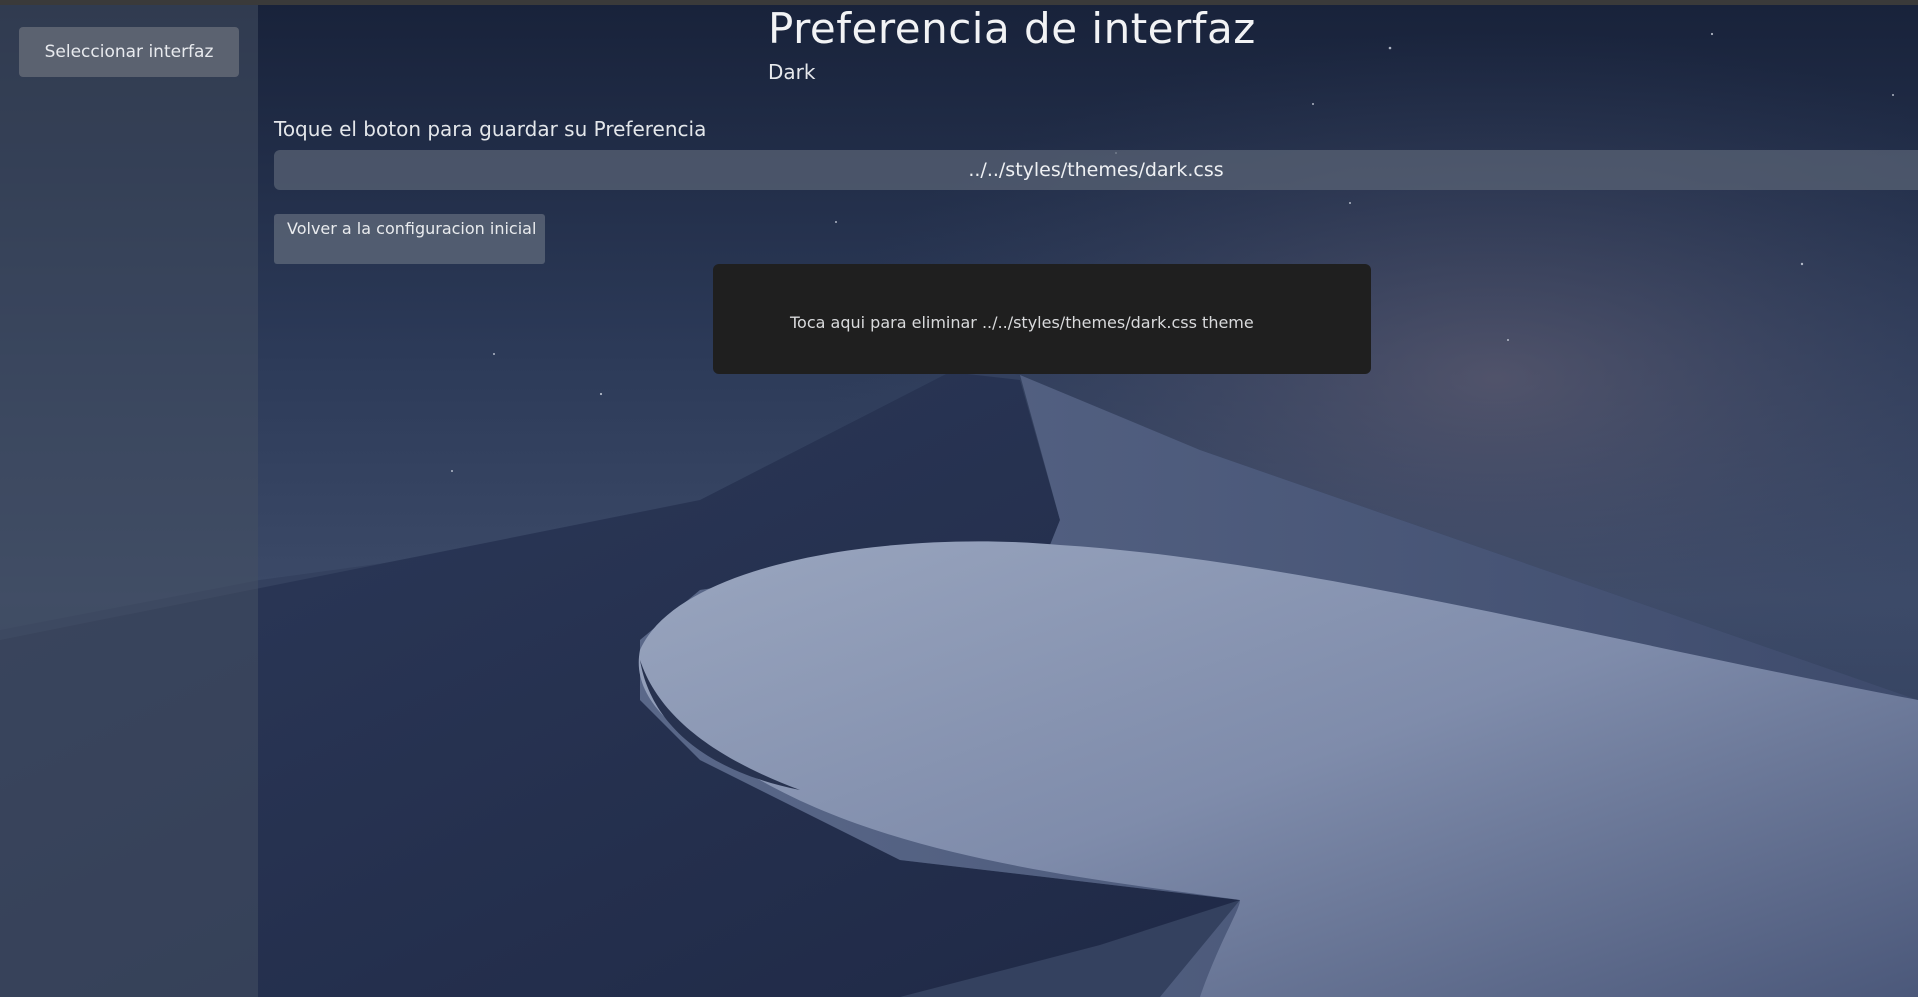 This screenshot has height=997, width=1918. I want to click on current-theme-label: Dark, so click(792, 72).